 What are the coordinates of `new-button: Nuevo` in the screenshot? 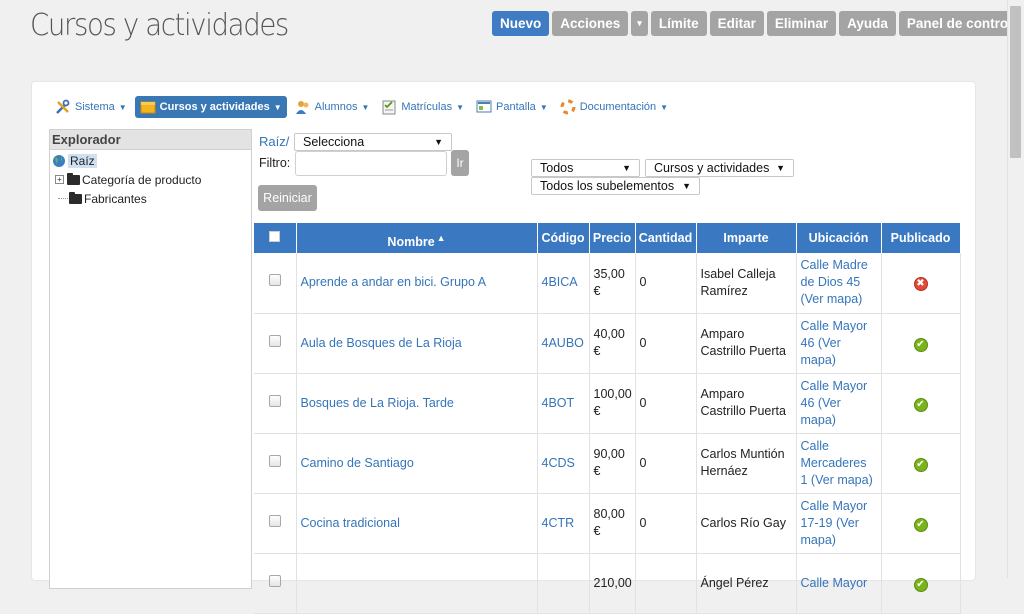 It's located at (521, 23).